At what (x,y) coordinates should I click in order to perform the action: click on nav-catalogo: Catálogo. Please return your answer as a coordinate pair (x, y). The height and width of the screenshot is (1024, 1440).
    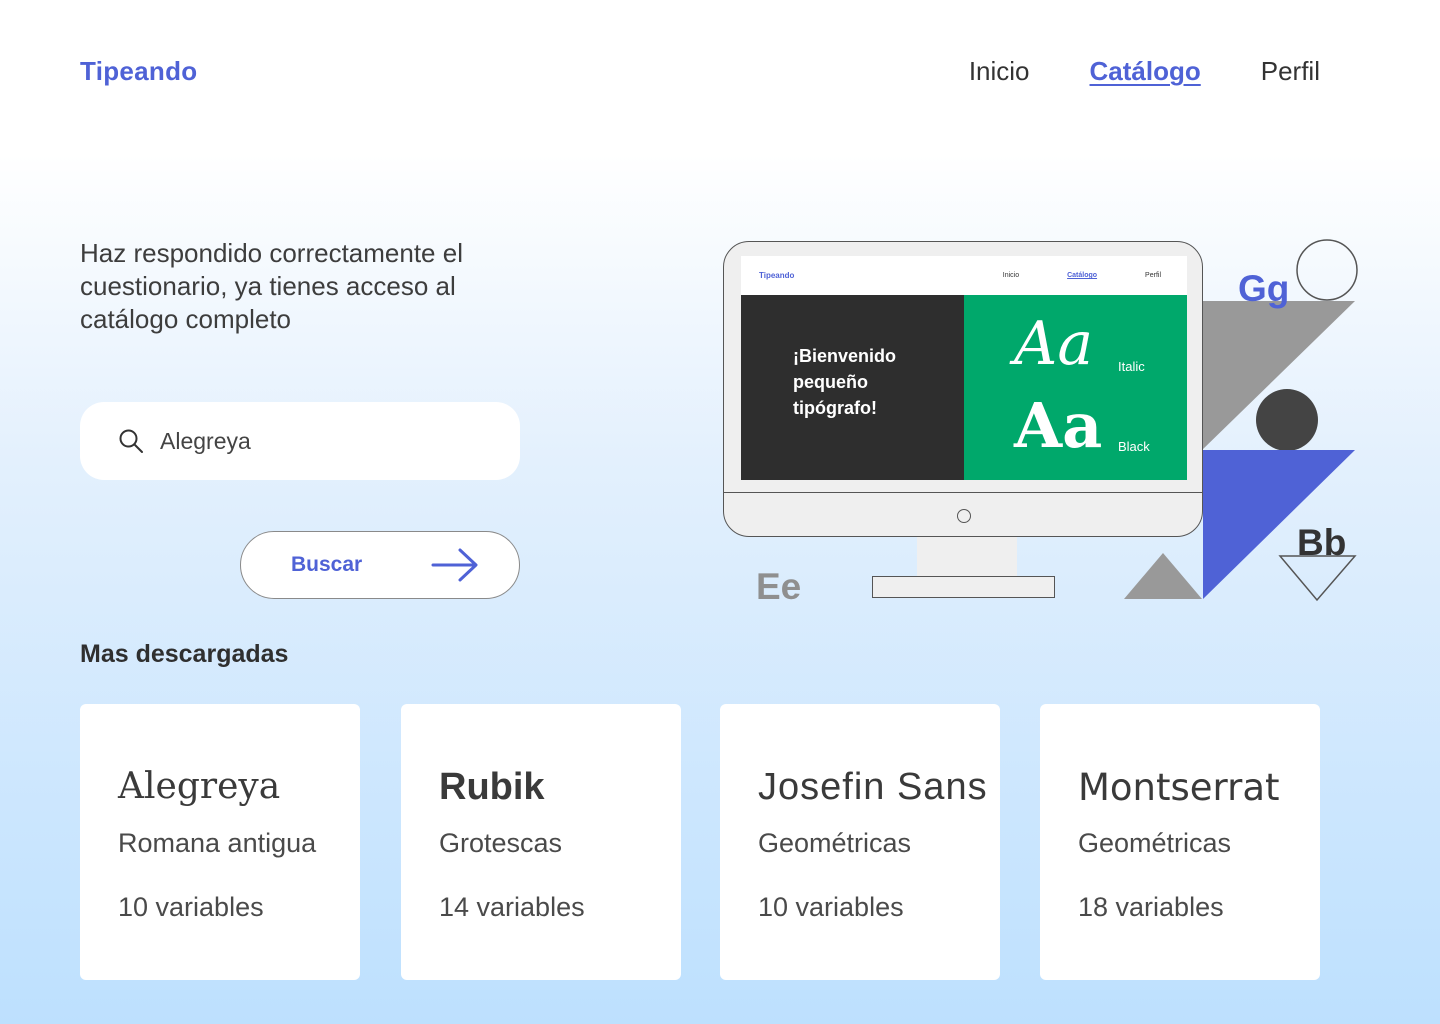
    Looking at the image, I should click on (1145, 71).